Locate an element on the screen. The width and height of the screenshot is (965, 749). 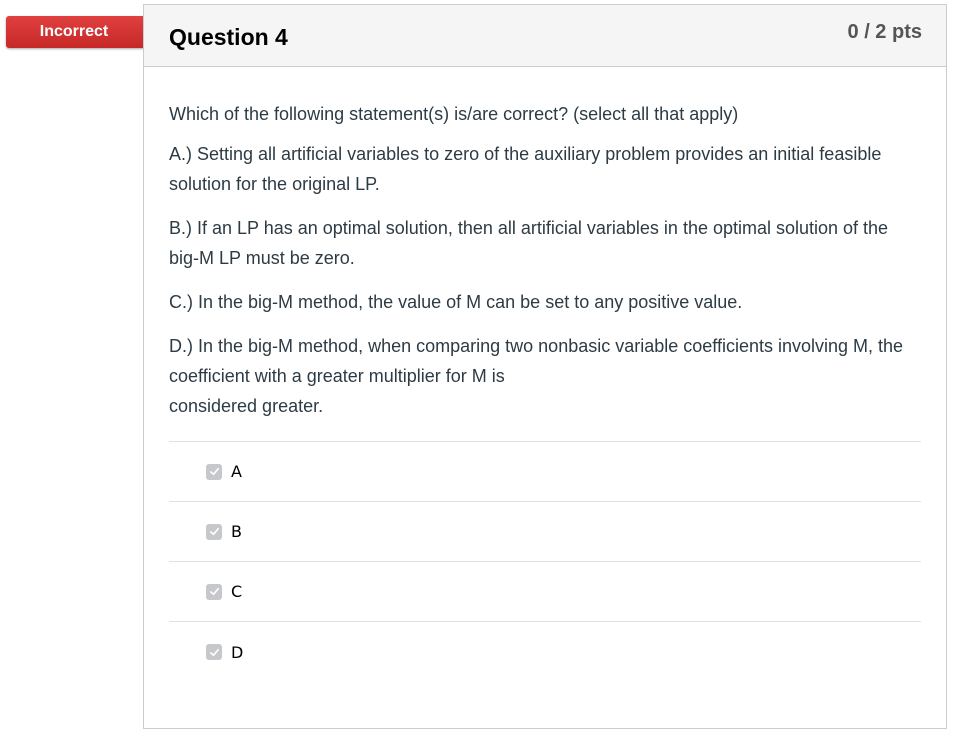
question-title: Question 4 is located at coordinates (228, 37).